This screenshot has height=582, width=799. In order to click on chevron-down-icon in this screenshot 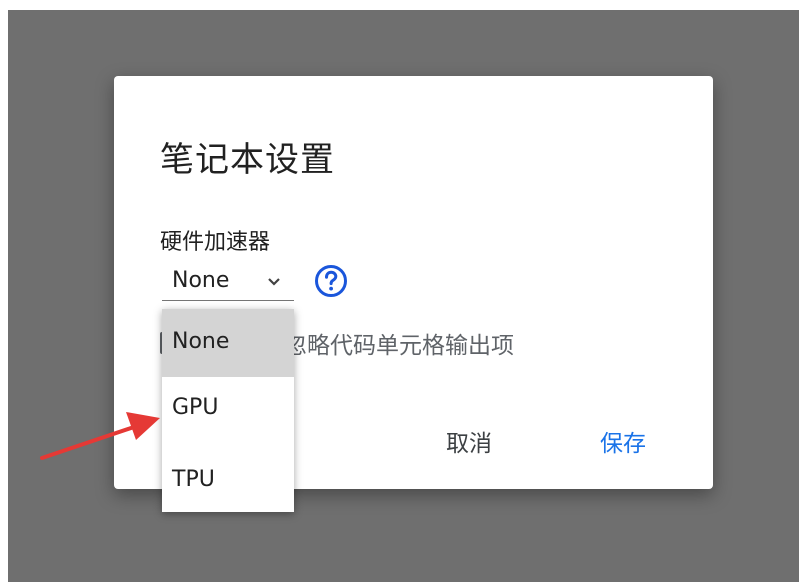, I will do `click(274, 282)`.